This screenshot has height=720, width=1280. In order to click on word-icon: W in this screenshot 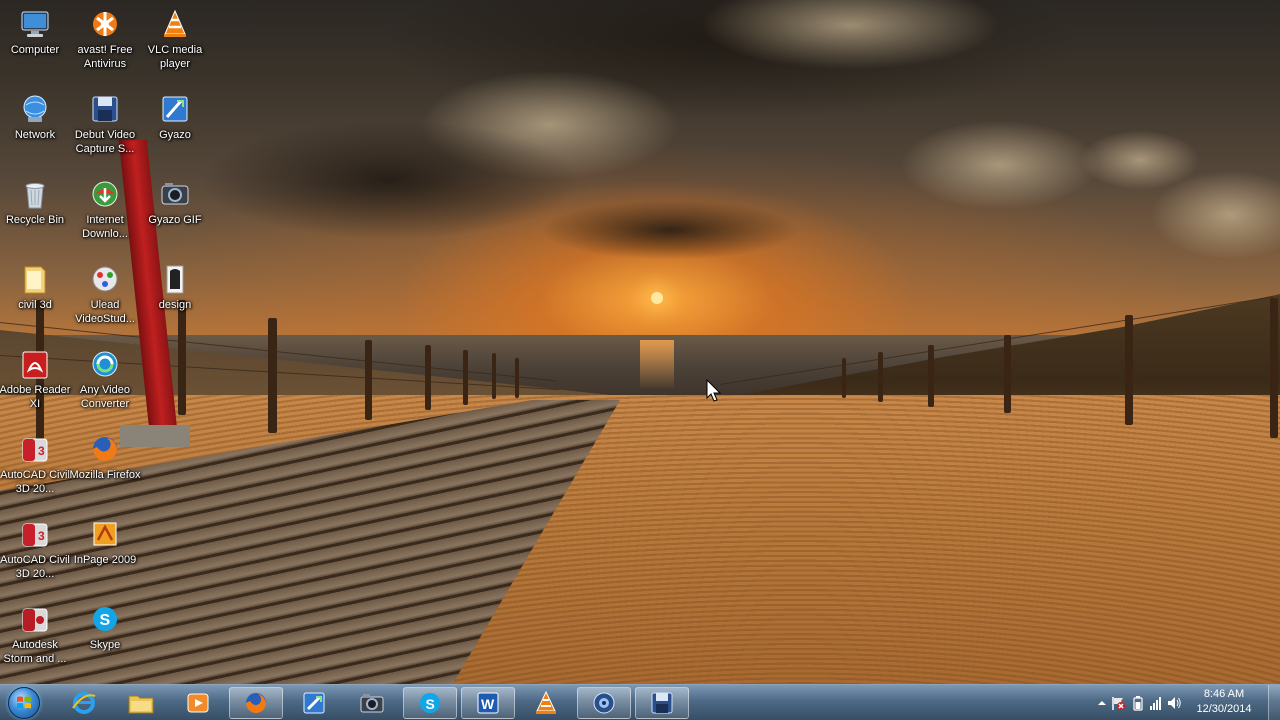, I will do `click(488, 703)`.